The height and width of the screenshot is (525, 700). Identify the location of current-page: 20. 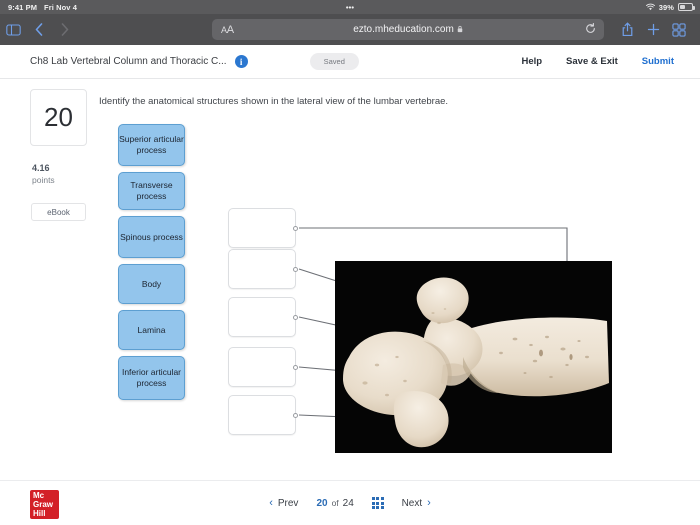
(322, 503).